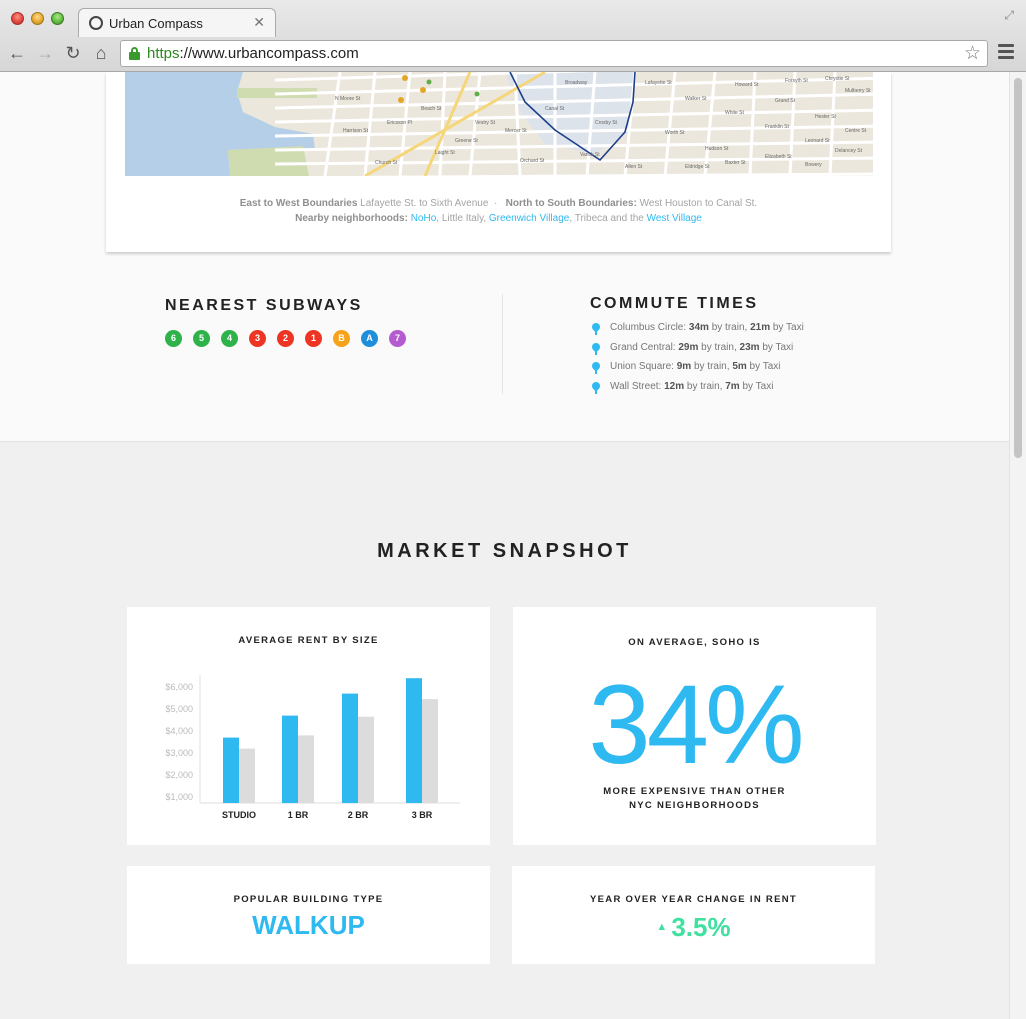  Describe the element at coordinates (693, 927) in the screenshot. I see `yoy-change-value: ▲ 3.5%` at that location.